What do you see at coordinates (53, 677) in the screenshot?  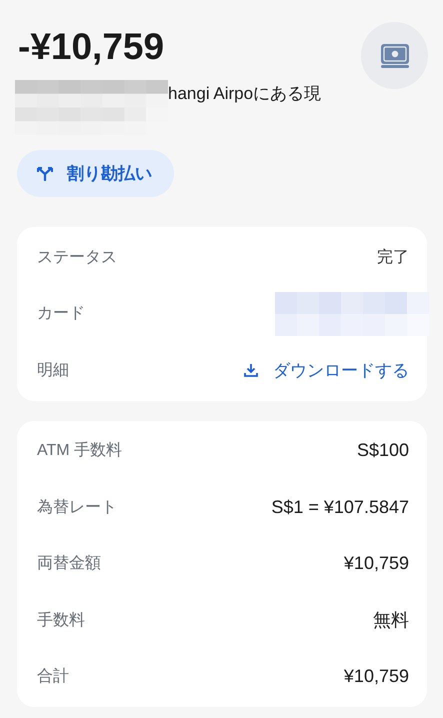 I see `row-label: 合計` at bounding box center [53, 677].